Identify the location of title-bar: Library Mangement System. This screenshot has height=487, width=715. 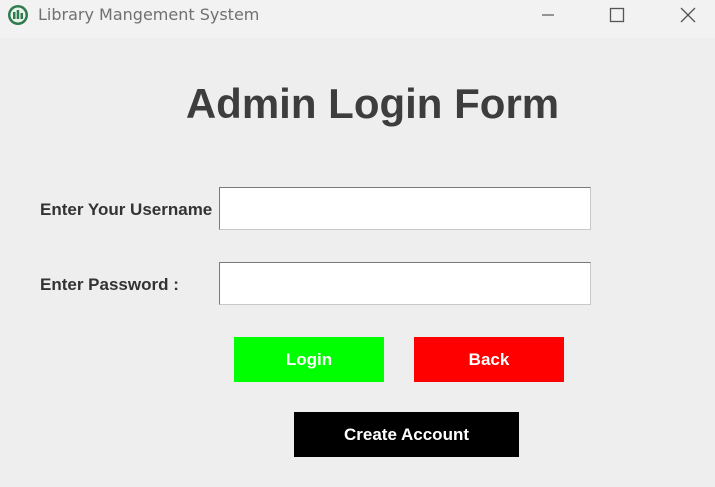
(357, 19).